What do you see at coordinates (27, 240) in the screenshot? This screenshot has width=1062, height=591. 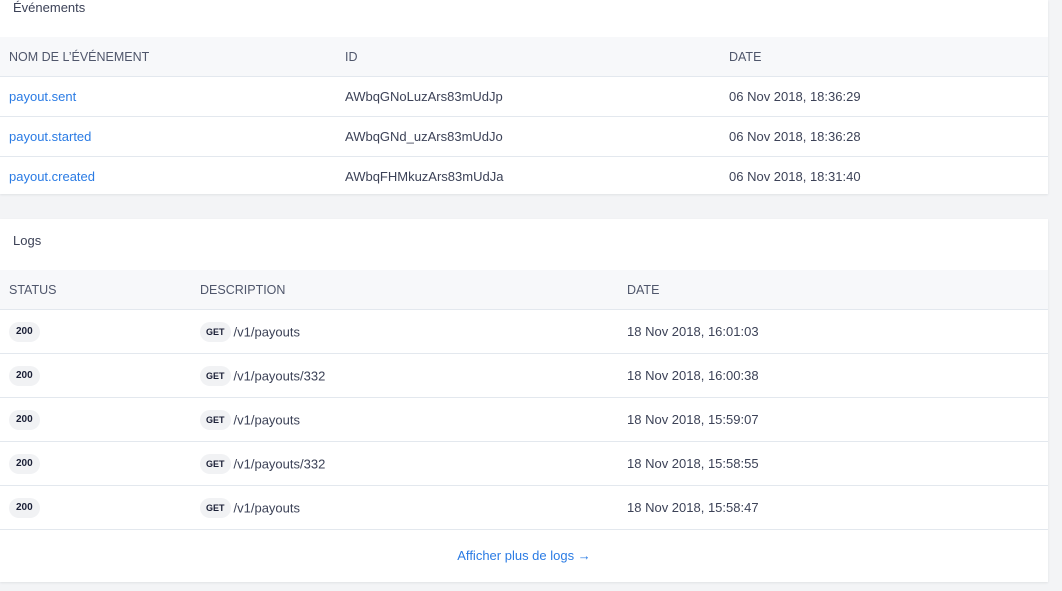 I see `logs-title: Logs` at bounding box center [27, 240].